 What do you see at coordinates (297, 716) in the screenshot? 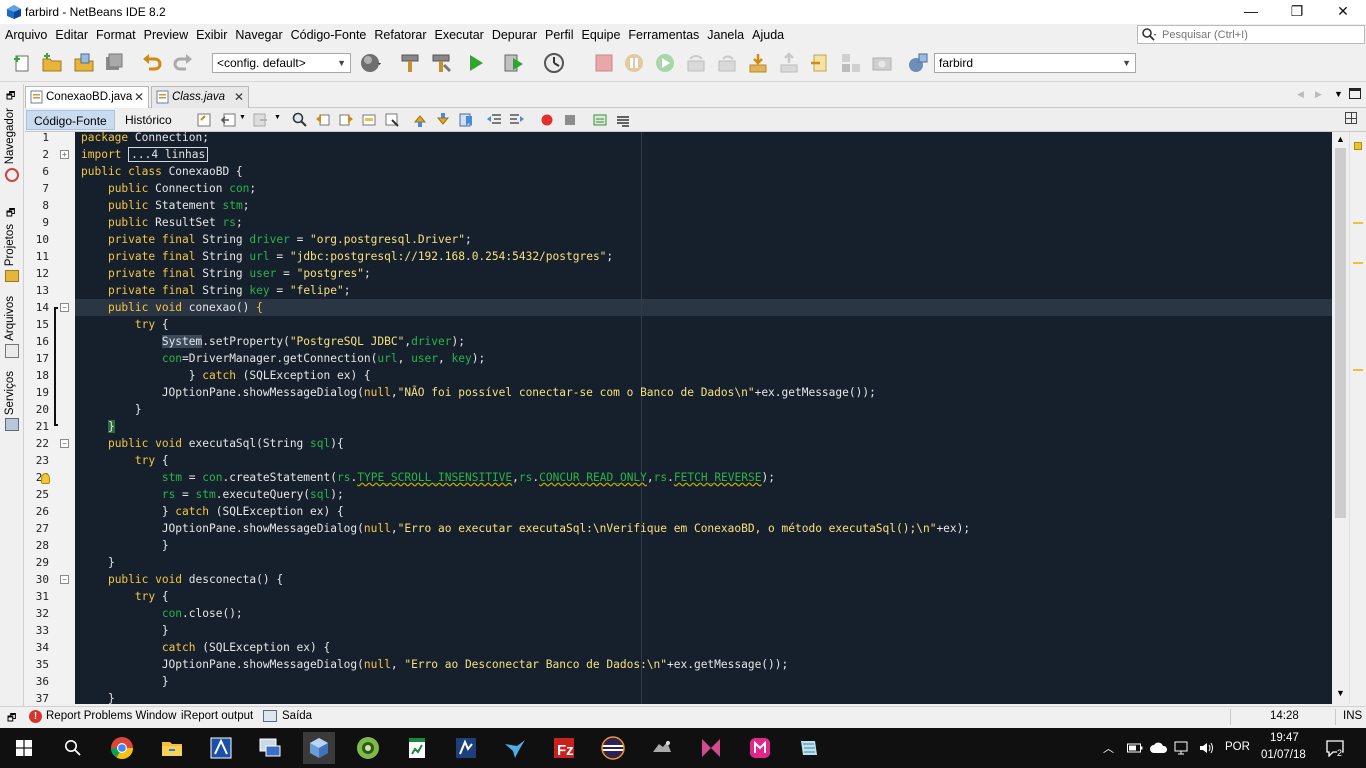
I see `output-window: Saída` at bounding box center [297, 716].